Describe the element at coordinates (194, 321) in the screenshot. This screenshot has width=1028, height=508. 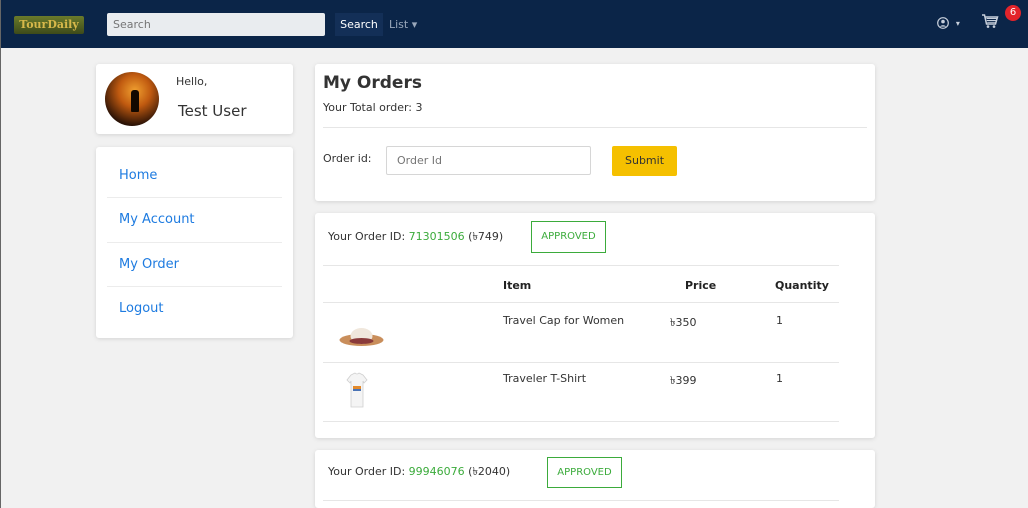
I see `menu-item-logout: Logout` at that location.